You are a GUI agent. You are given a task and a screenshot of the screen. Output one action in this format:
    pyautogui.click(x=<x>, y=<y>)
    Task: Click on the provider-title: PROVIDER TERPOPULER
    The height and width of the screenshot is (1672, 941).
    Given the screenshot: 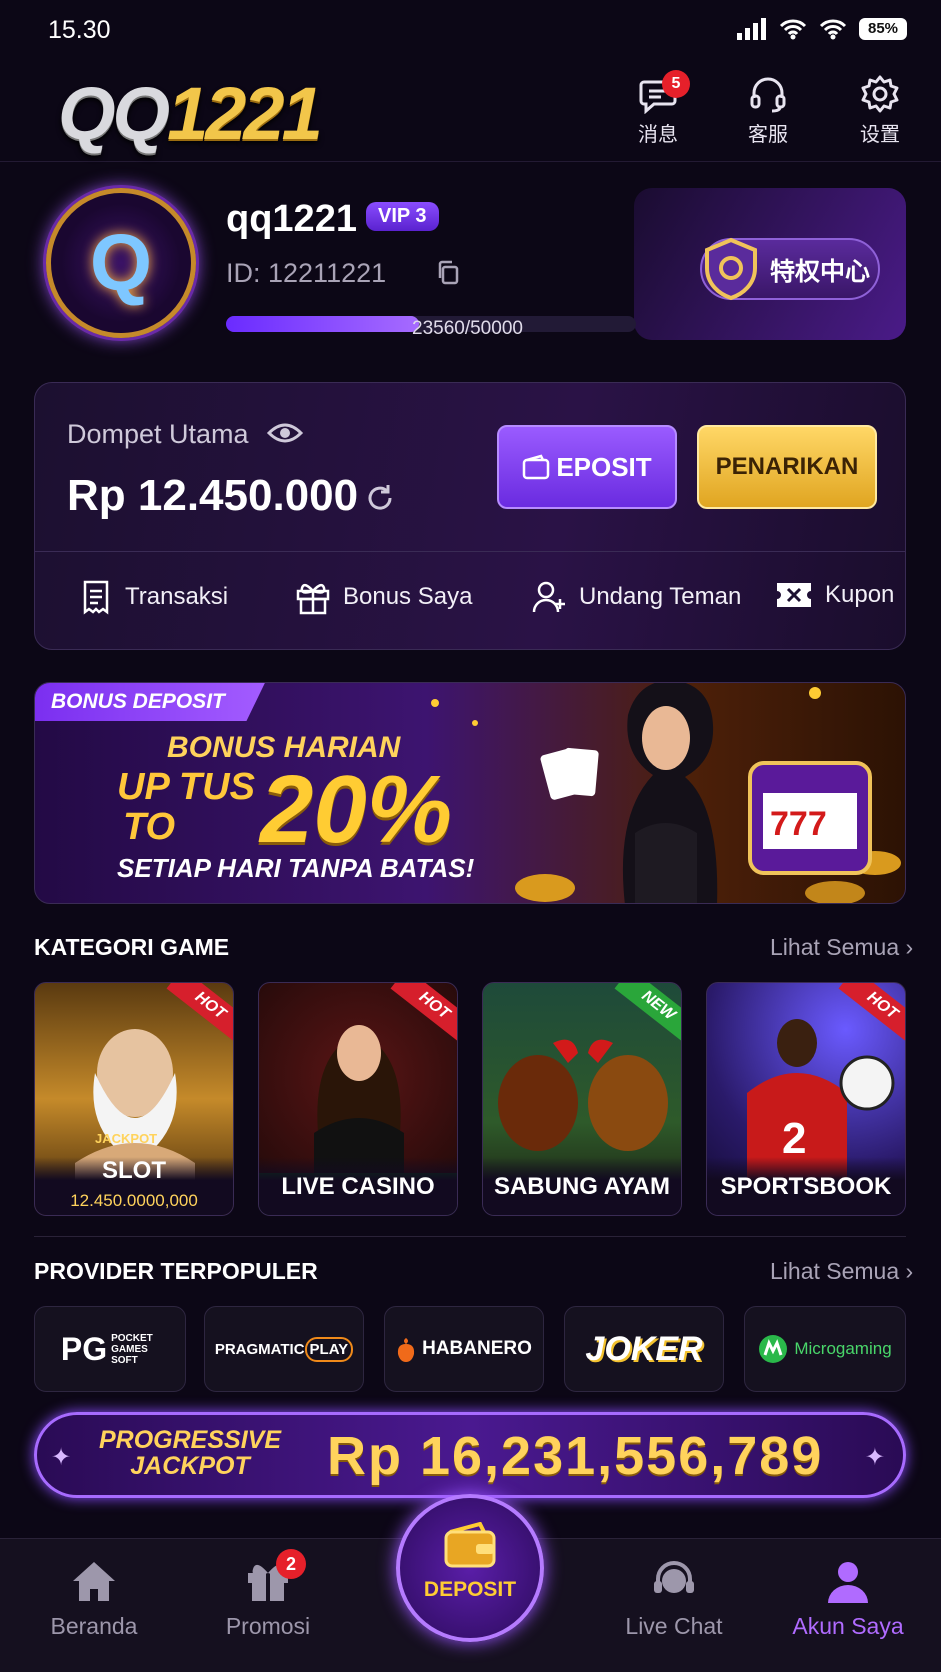 What is the action you would take?
    pyautogui.click(x=176, y=1271)
    